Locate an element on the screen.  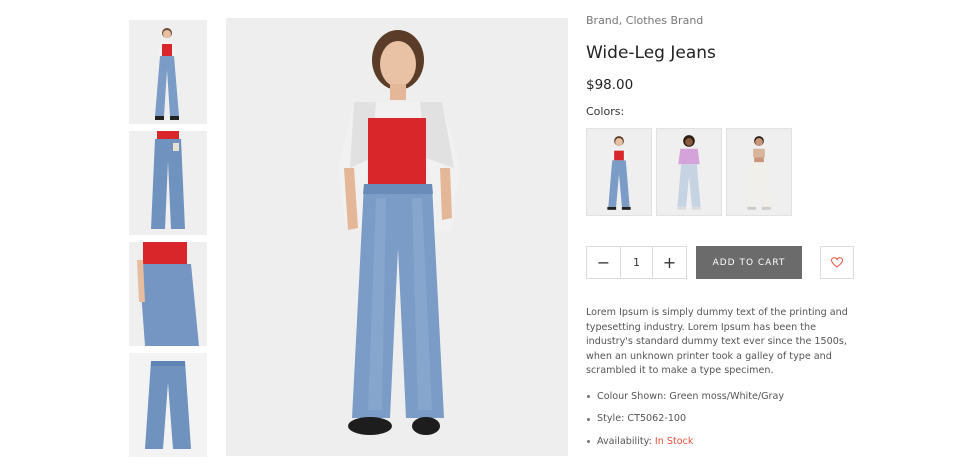
colors-label: Colors: is located at coordinates (605, 111).